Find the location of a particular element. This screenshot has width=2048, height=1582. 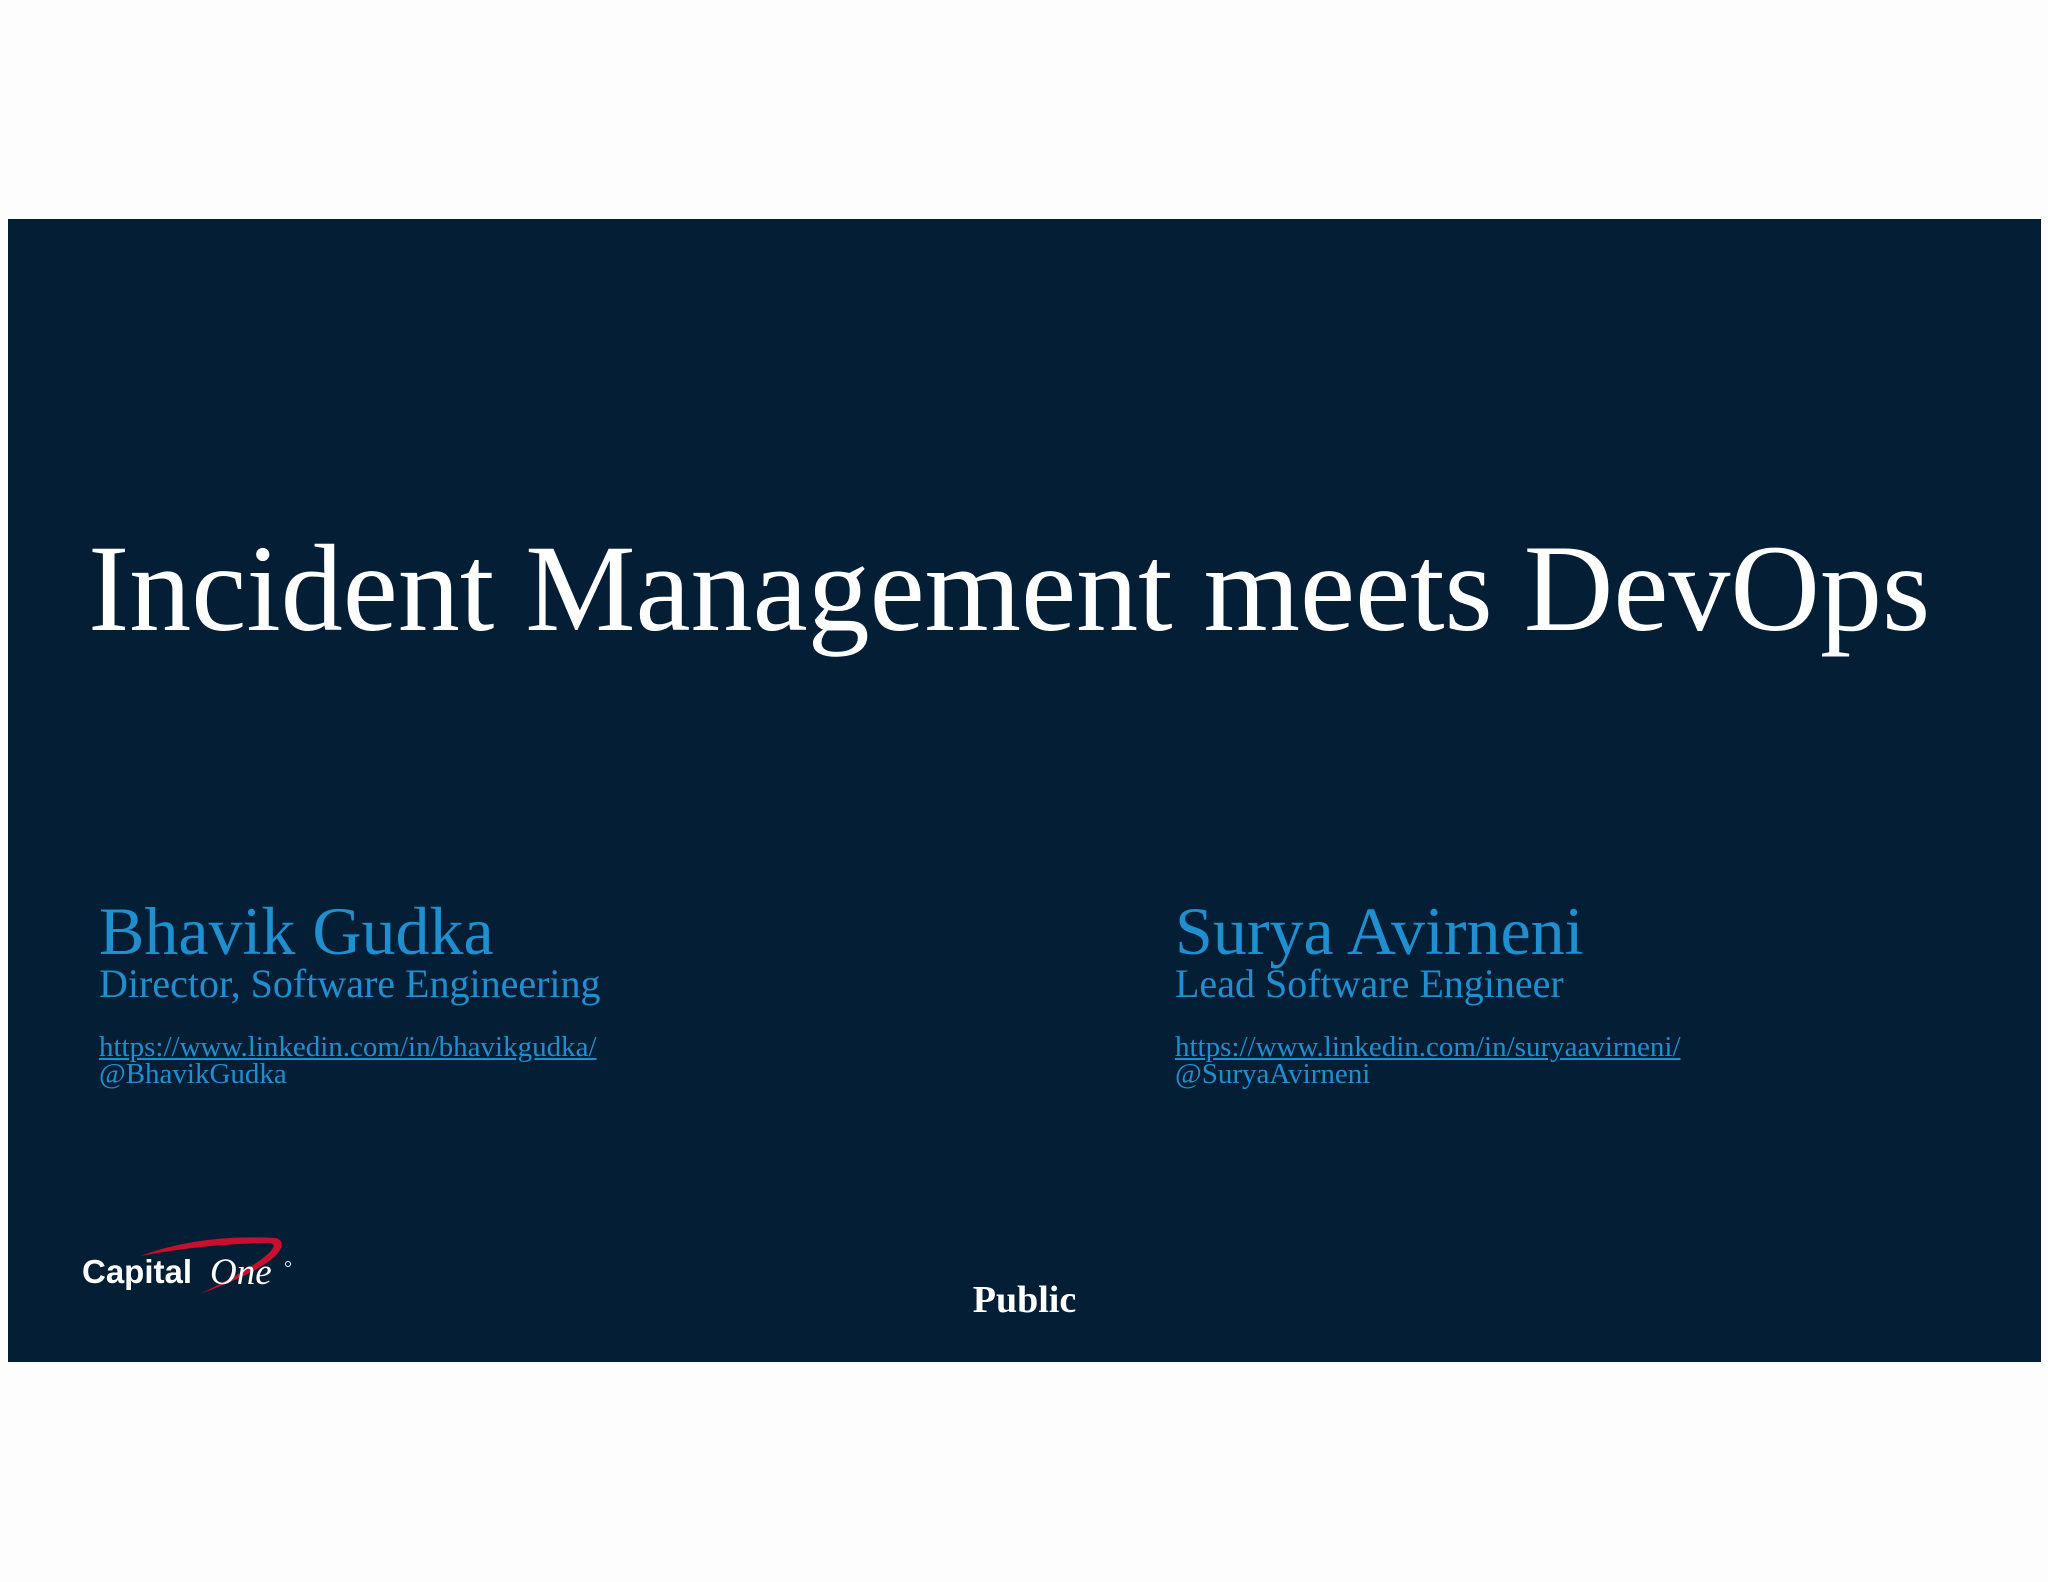

linkedin-link: https://www.linkedin.com/in/bhavikgudka/ is located at coordinates (350, 1047).